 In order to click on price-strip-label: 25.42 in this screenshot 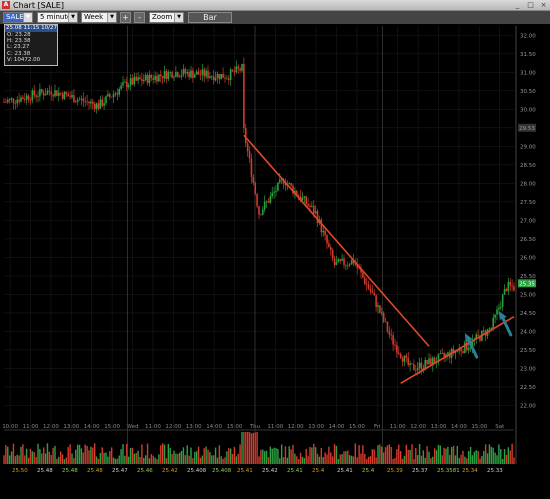, I will do `click(270, 471)`.